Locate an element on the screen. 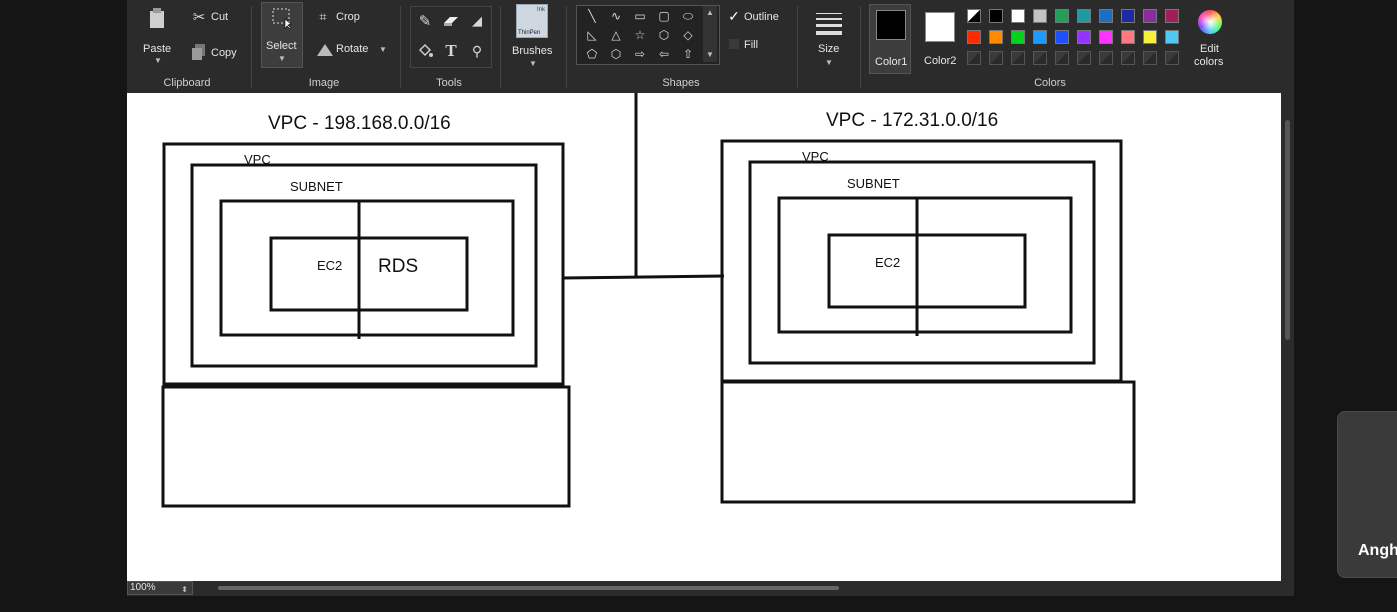 Image resolution: width=1397 pixels, height=612 pixels. paste-button: Paste ▼ is located at coordinates (156, 35).